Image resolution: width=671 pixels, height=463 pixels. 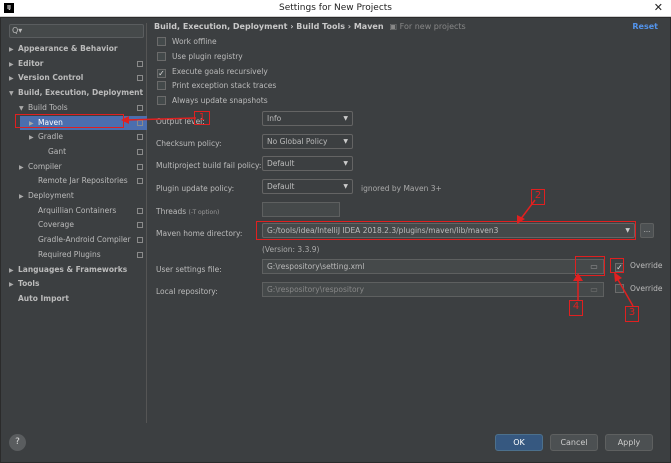 I want to click on sidebar-item-version-control: ▶ Version Control, so click(x=77, y=78).